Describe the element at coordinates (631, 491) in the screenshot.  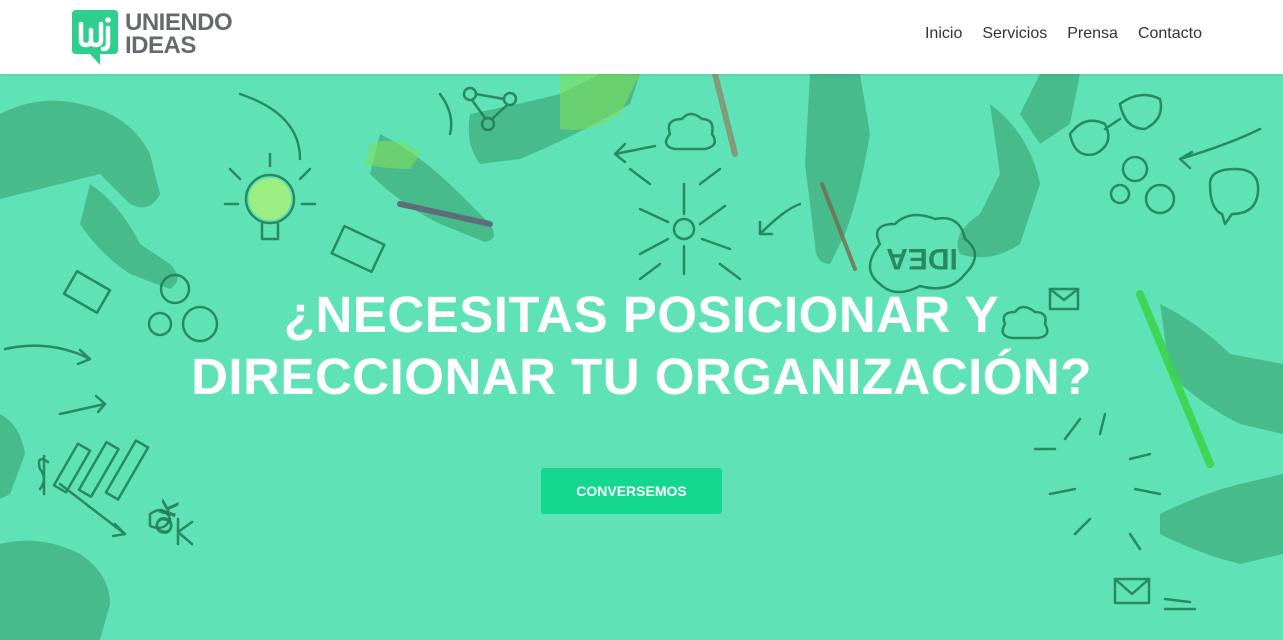
I see `conversemos-button: CONVERSEMOS` at that location.